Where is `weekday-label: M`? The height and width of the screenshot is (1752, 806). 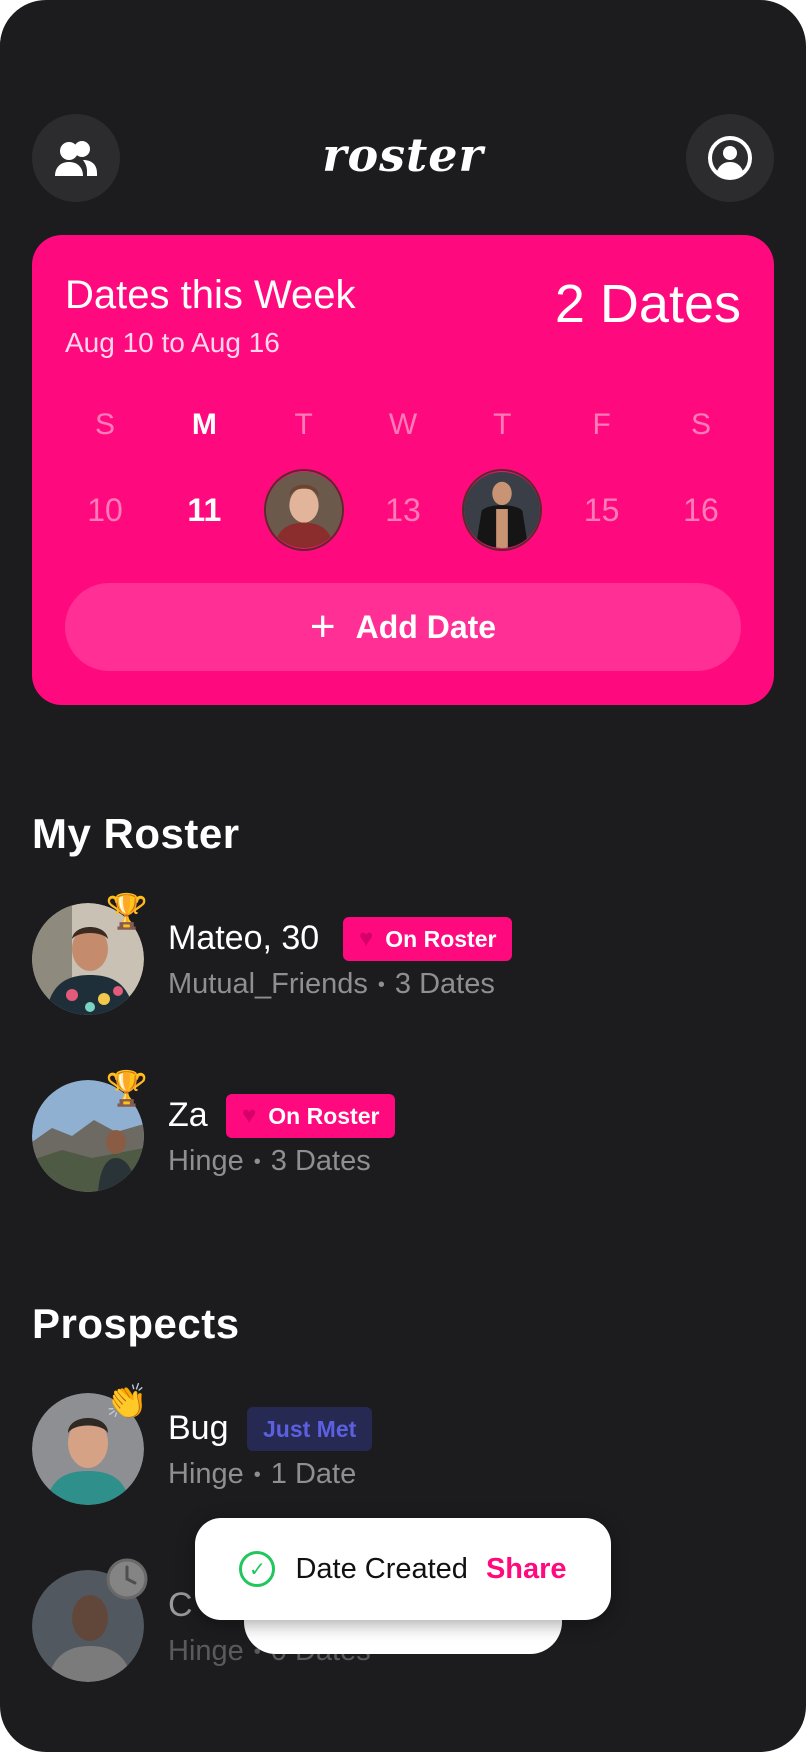
weekday-label: M is located at coordinates (204, 424).